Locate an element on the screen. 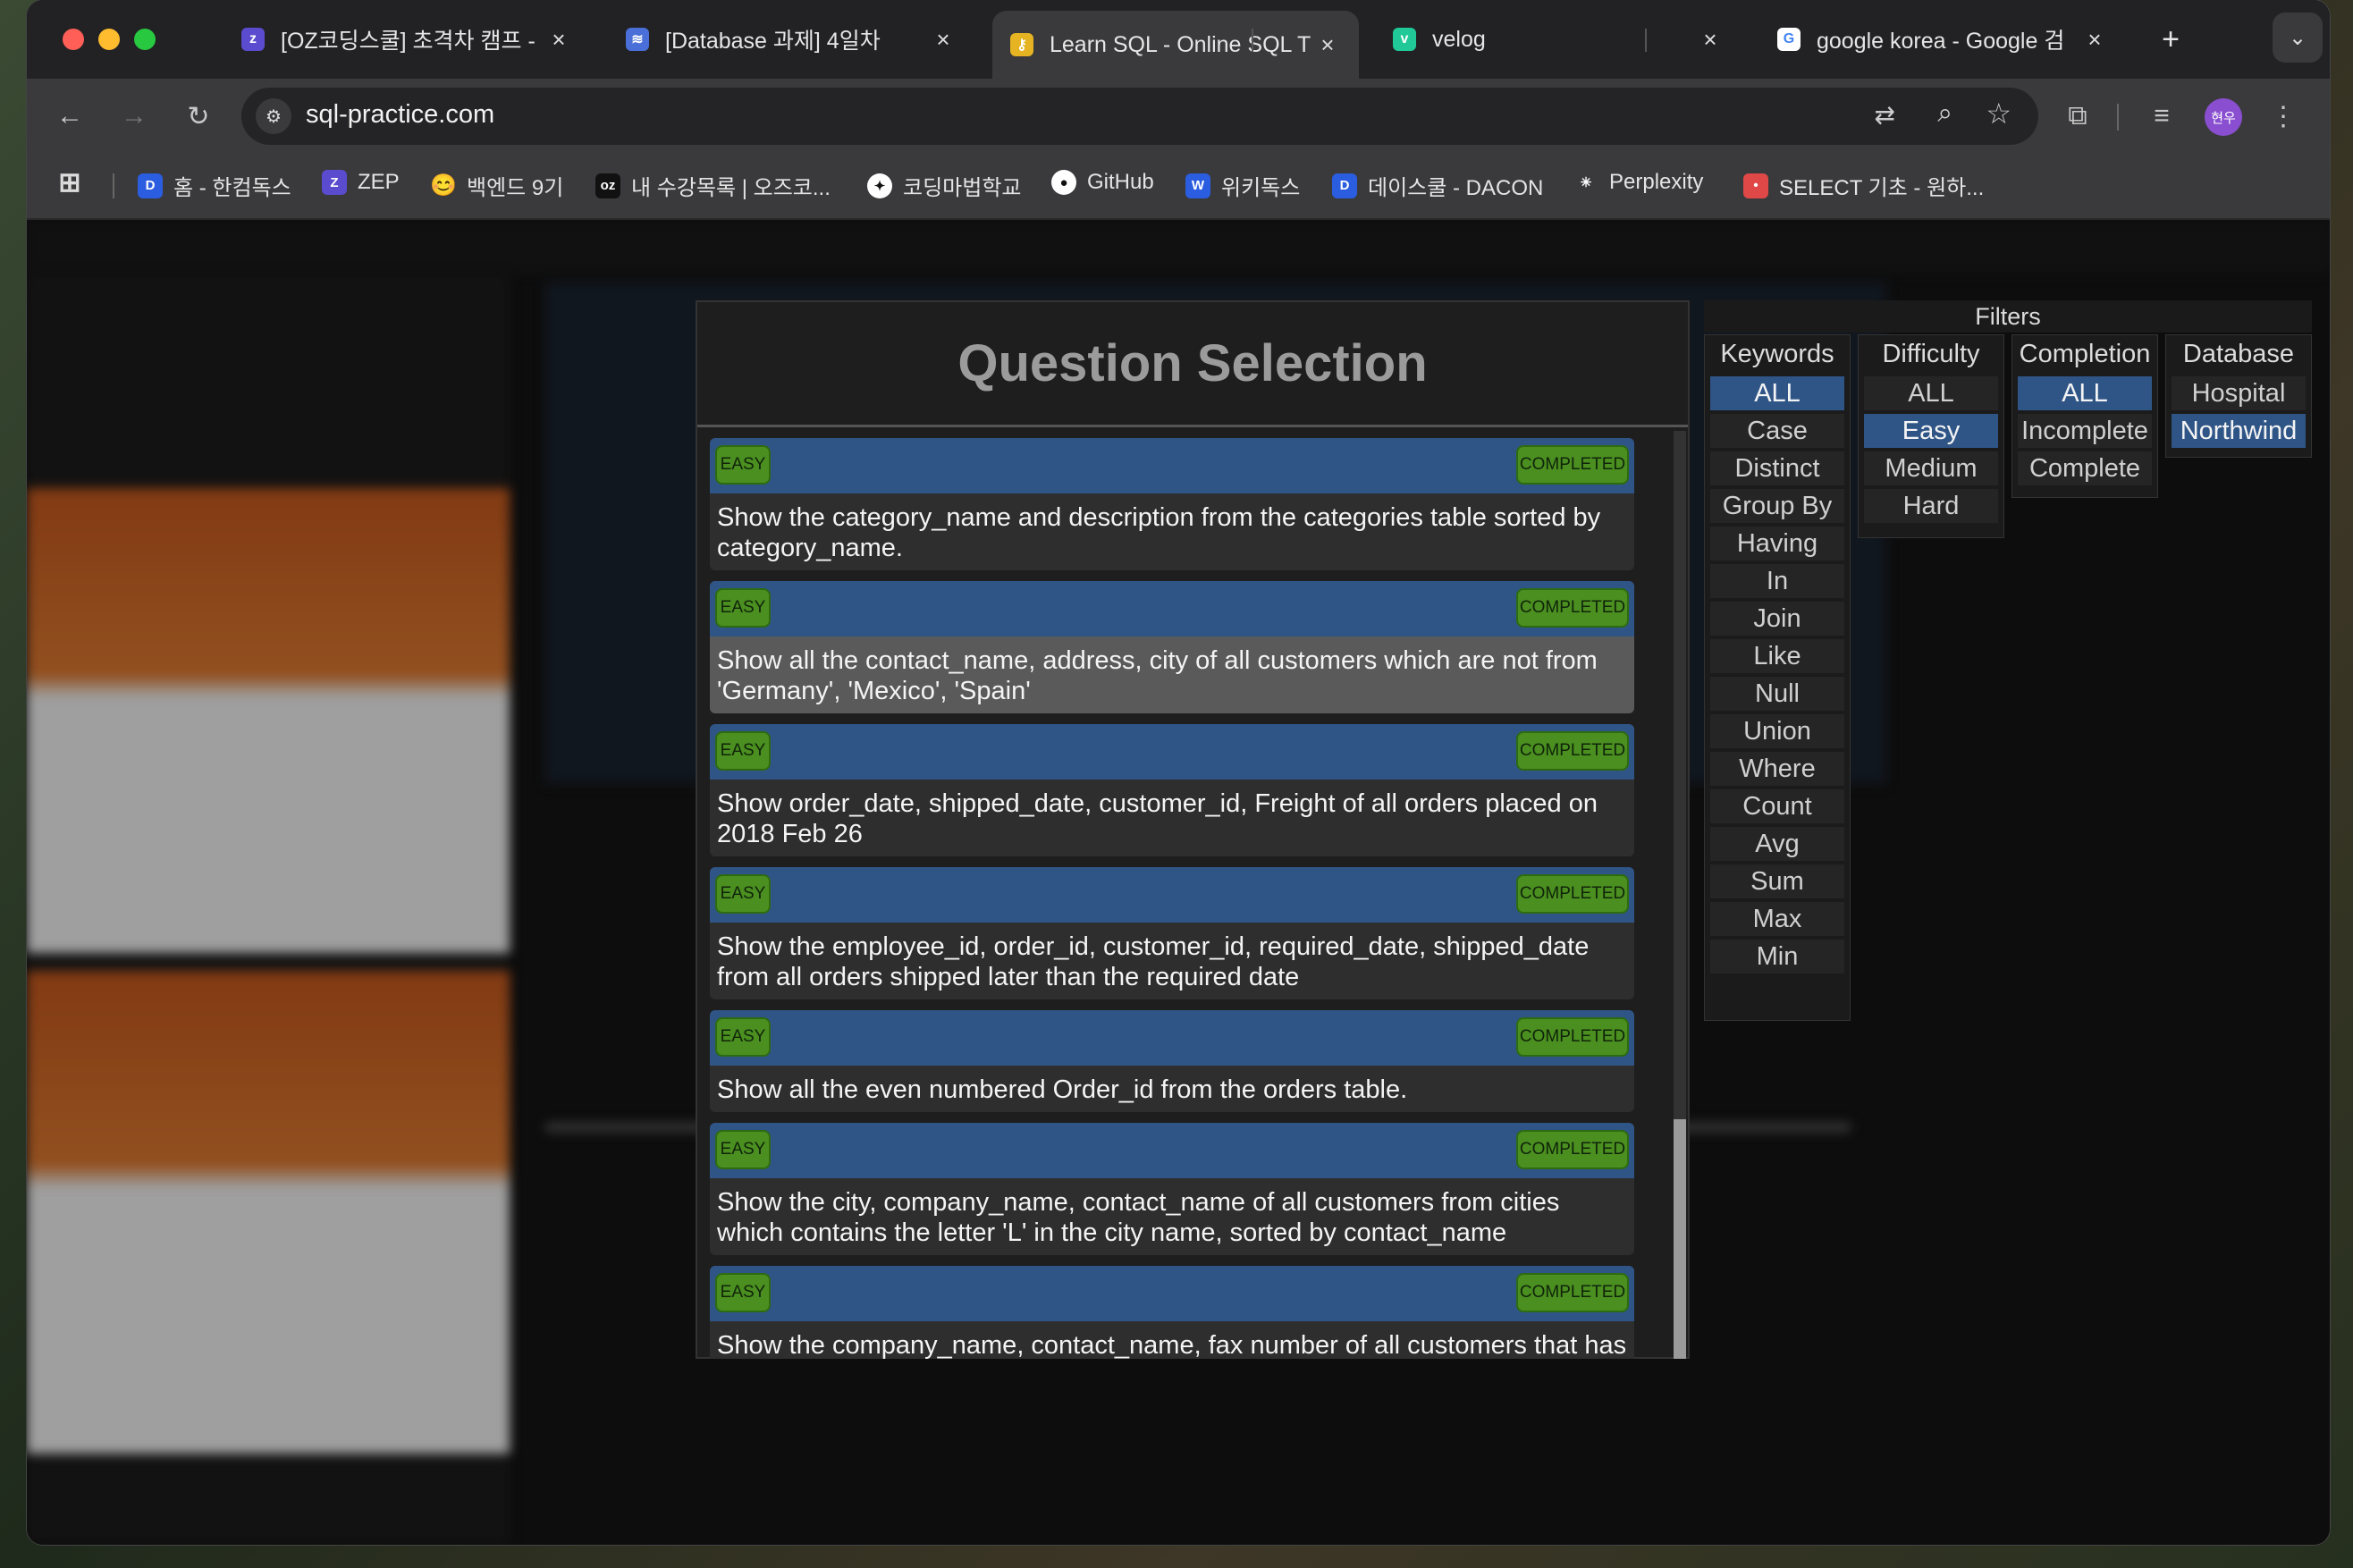  translate-icon: ⇄ is located at coordinates (1885, 115).